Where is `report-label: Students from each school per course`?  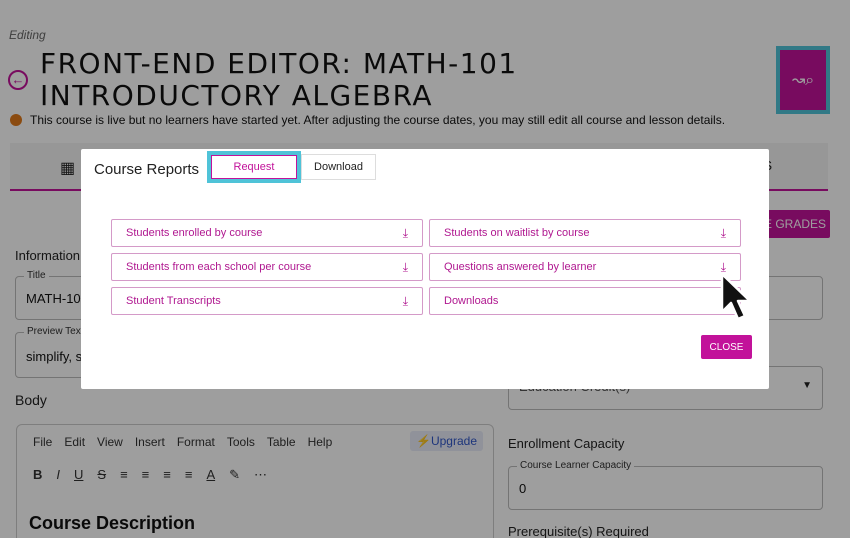
report-label: Students from each school per course is located at coordinates (219, 267).